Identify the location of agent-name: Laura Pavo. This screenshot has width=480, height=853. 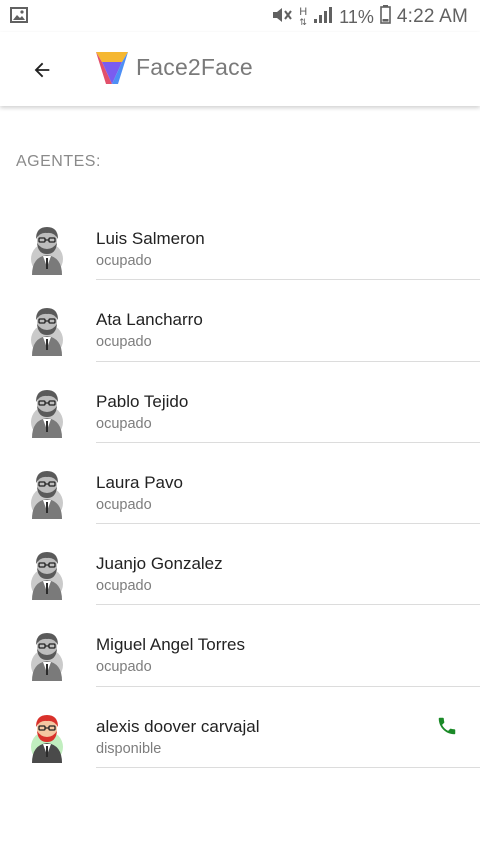
(139, 482).